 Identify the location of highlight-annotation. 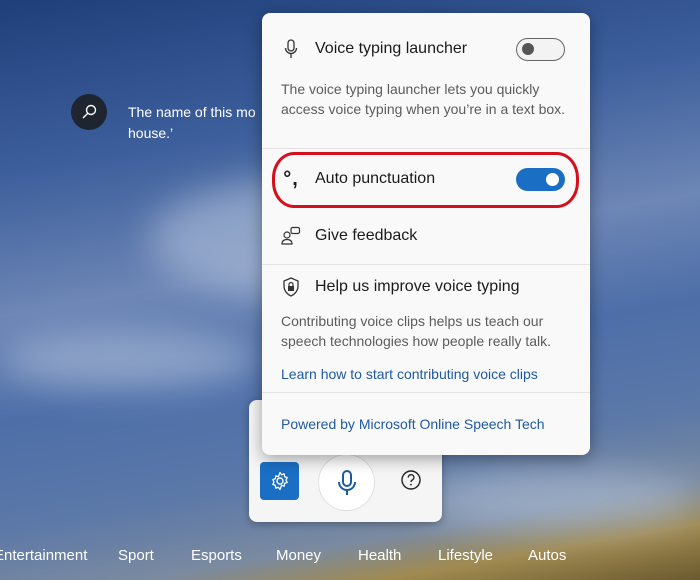
(425, 180).